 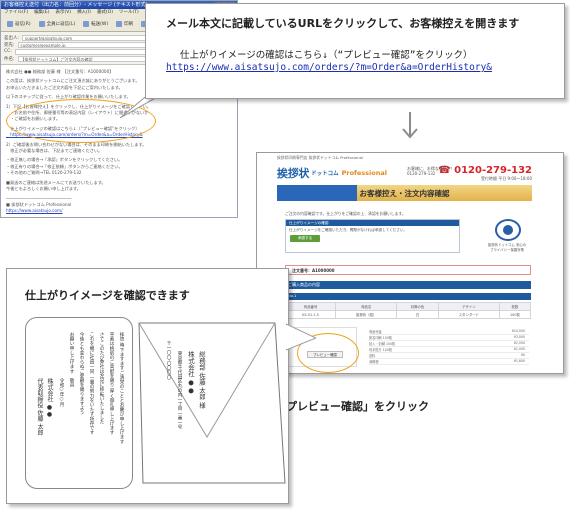 What do you see at coordinates (12, 38) in the screenshot?
I see `from-label: 差出人:` at bounding box center [12, 38].